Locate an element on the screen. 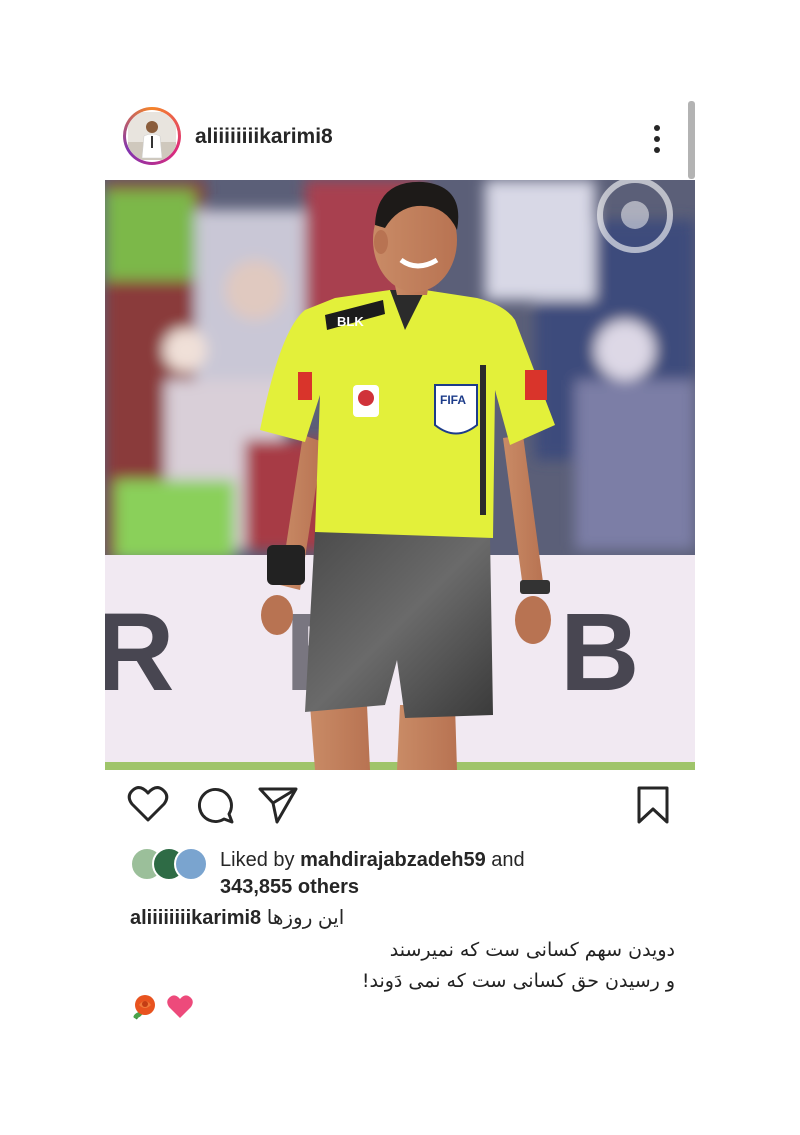 This screenshot has width=800, height=1135. liker-avatars is located at coordinates (170, 864).